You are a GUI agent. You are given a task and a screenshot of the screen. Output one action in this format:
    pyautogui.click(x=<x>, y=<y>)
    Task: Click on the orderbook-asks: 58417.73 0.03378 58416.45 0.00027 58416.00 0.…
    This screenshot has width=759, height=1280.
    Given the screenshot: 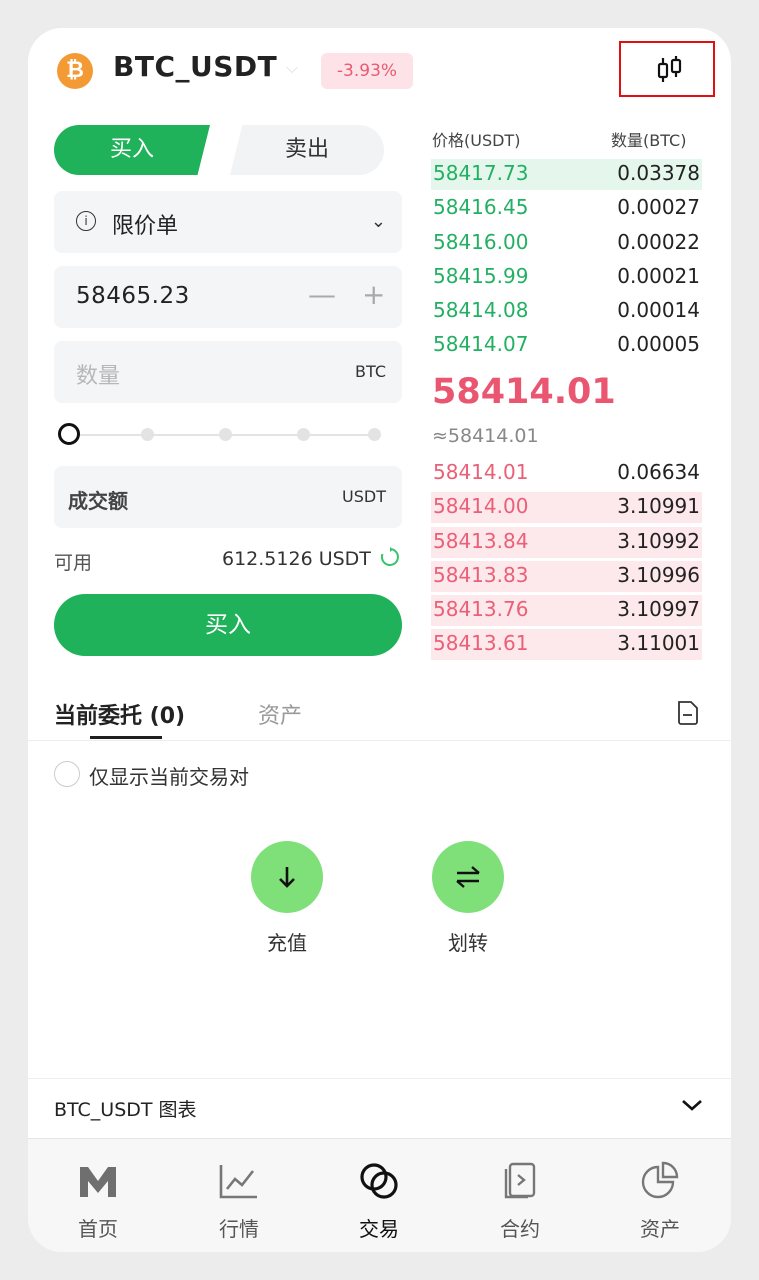 What is the action you would take?
    pyautogui.click(x=566, y=260)
    